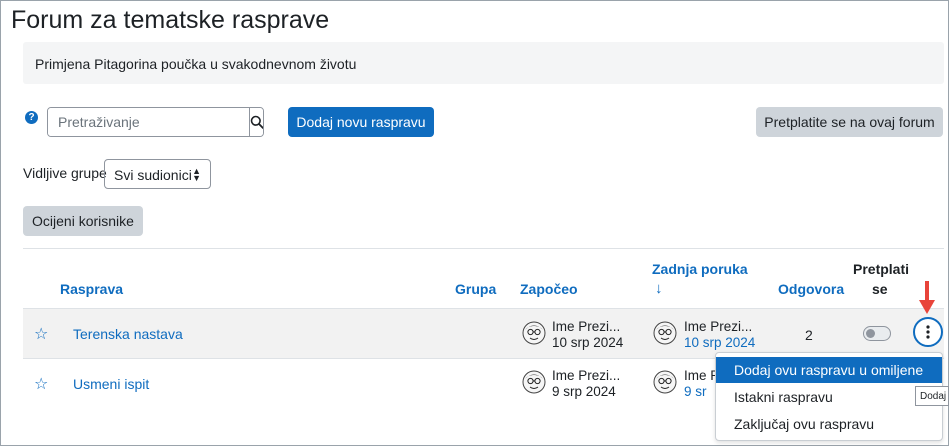 Image resolution: width=949 pixels, height=446 pixels. I want to click on last-post-date-link: 9 sr, so click(695, 391).